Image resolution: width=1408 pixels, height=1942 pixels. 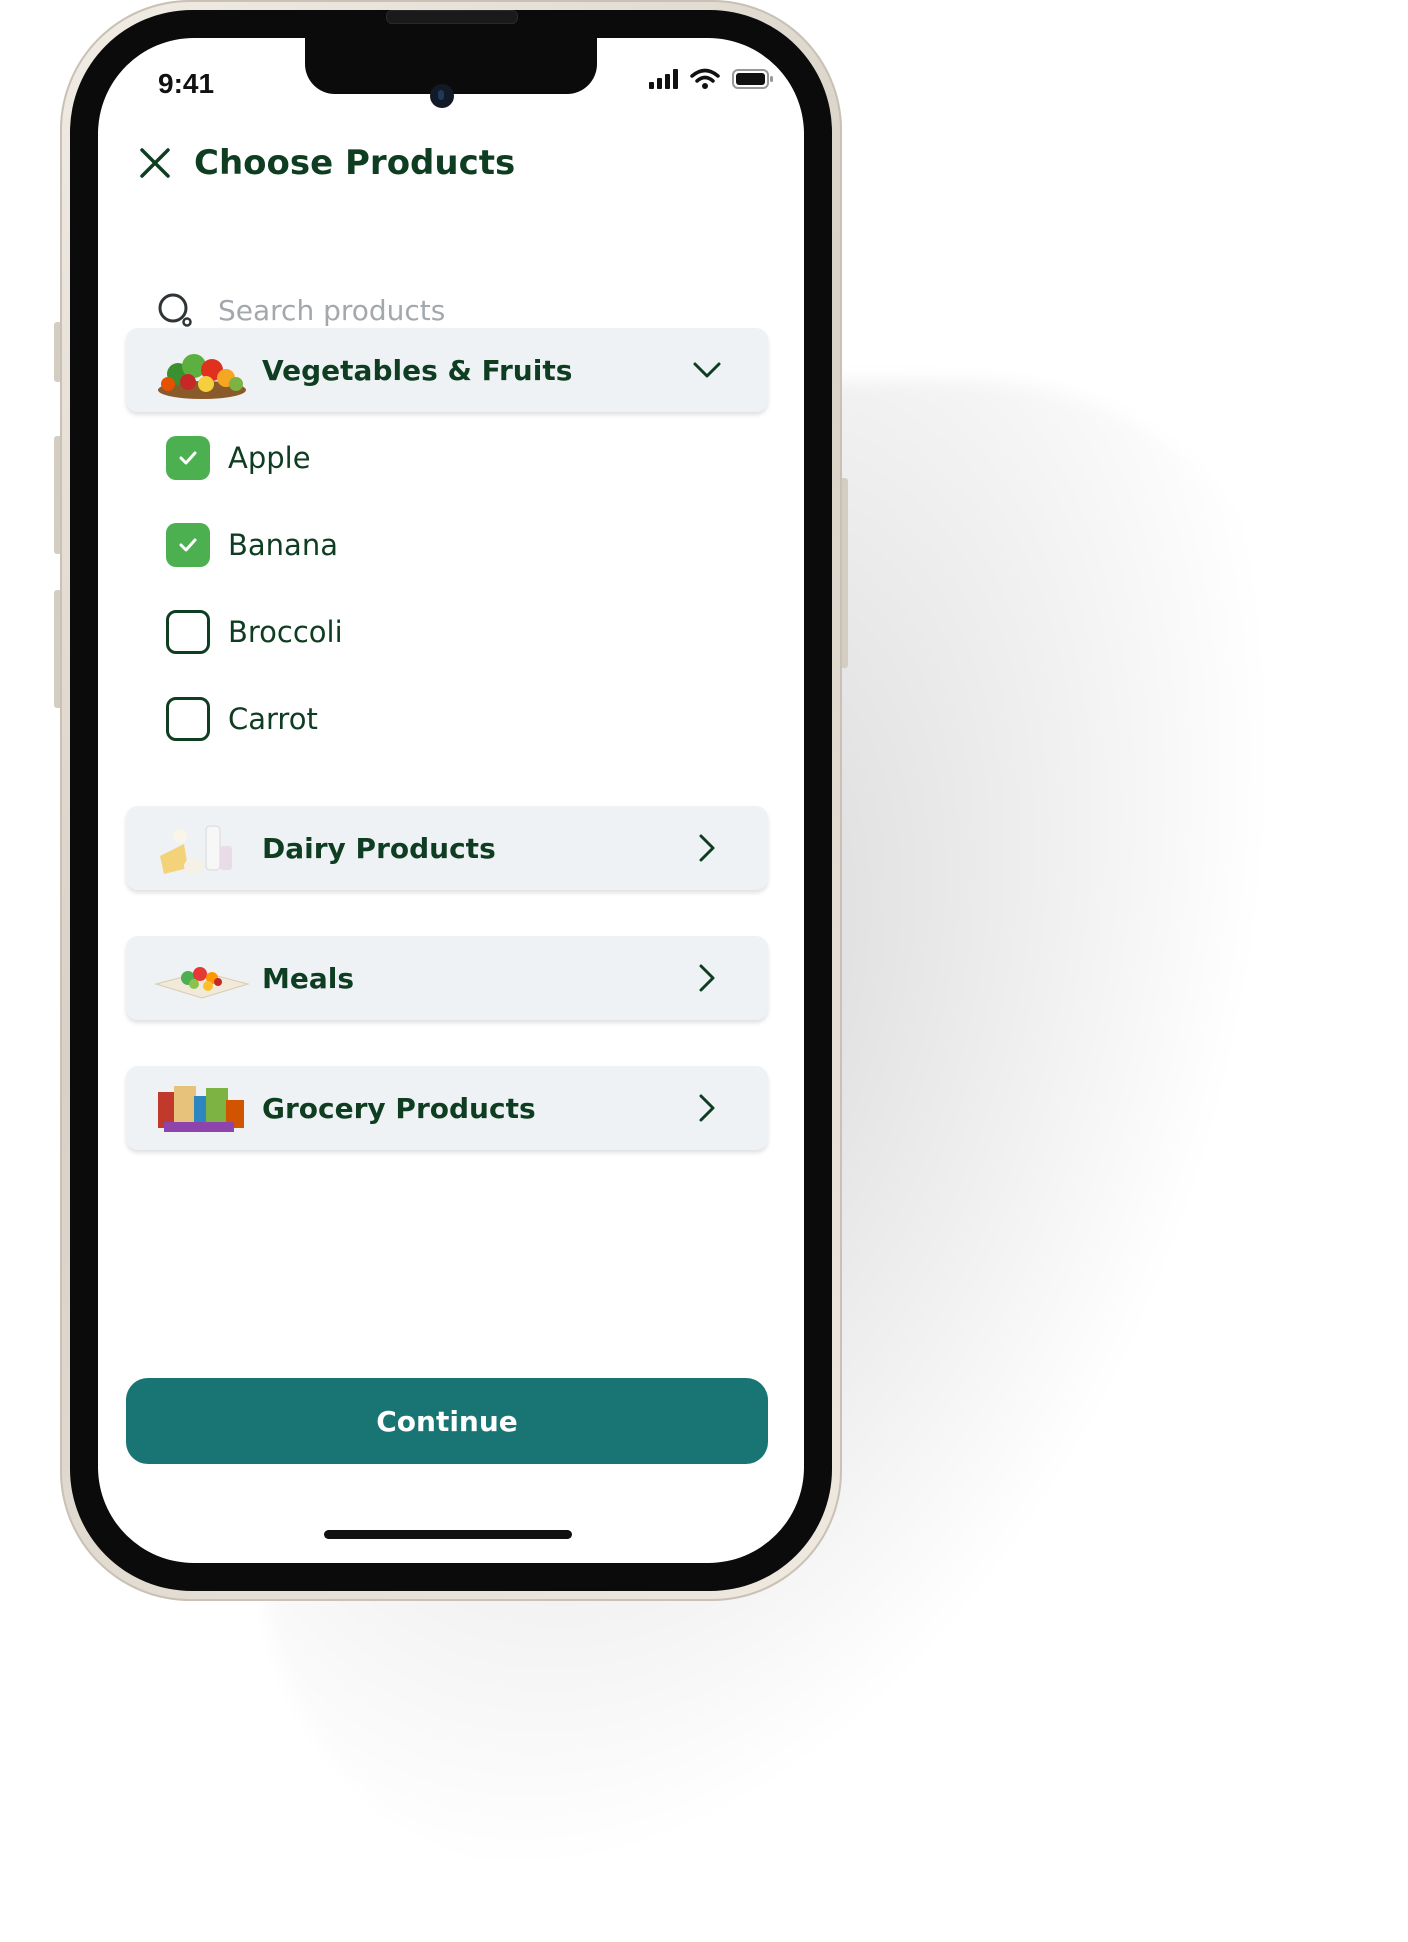 What do you see at coordinates (707, 370) in the screenshot?
I see `chevron-down-icon` at bounding box center [707, 370].